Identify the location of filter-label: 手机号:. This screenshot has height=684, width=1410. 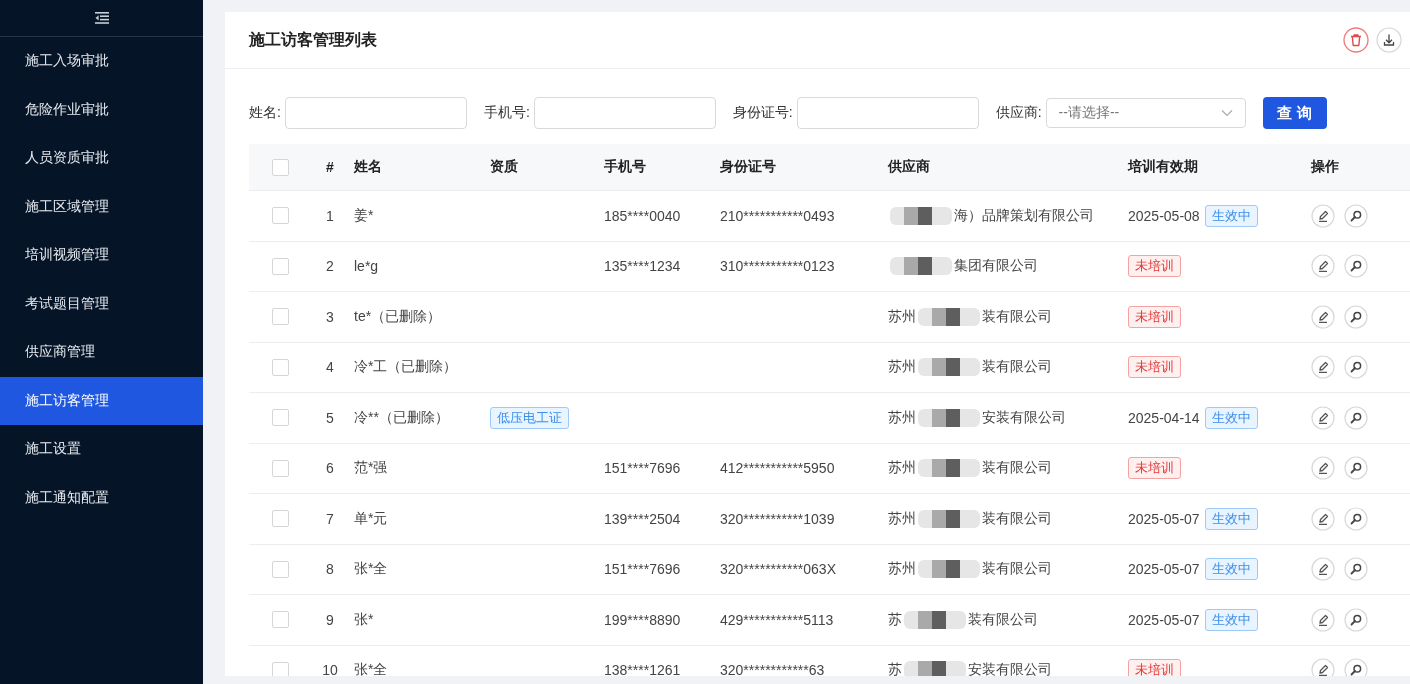
(506, 113).